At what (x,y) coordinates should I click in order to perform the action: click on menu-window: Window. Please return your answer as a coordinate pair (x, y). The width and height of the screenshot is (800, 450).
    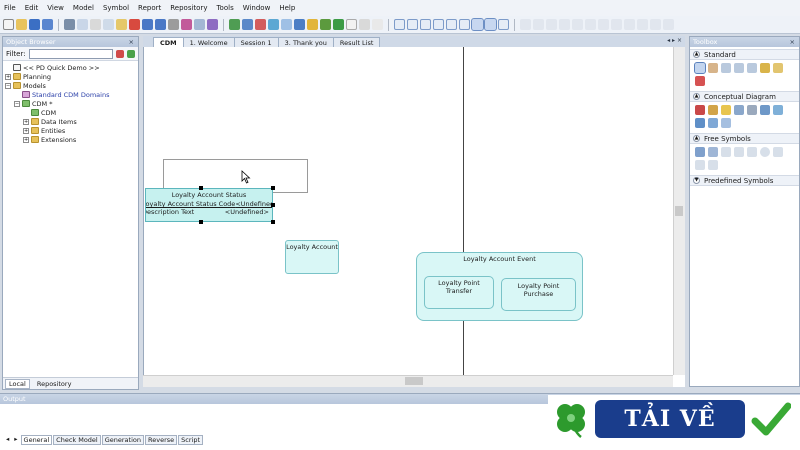
    Looking at the image, I should click on (257, 8).